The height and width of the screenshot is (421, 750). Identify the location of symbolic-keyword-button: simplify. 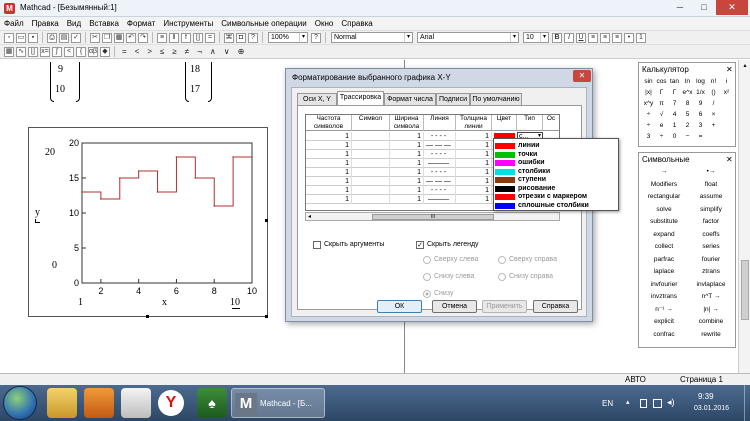
(711, 210).